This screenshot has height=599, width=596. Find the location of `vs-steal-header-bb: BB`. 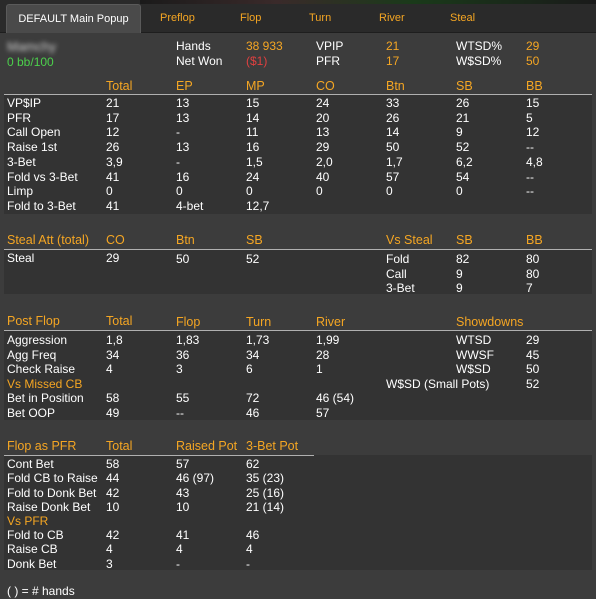

vs-steal-header-bb: BB is located at coordinates (534, 240).